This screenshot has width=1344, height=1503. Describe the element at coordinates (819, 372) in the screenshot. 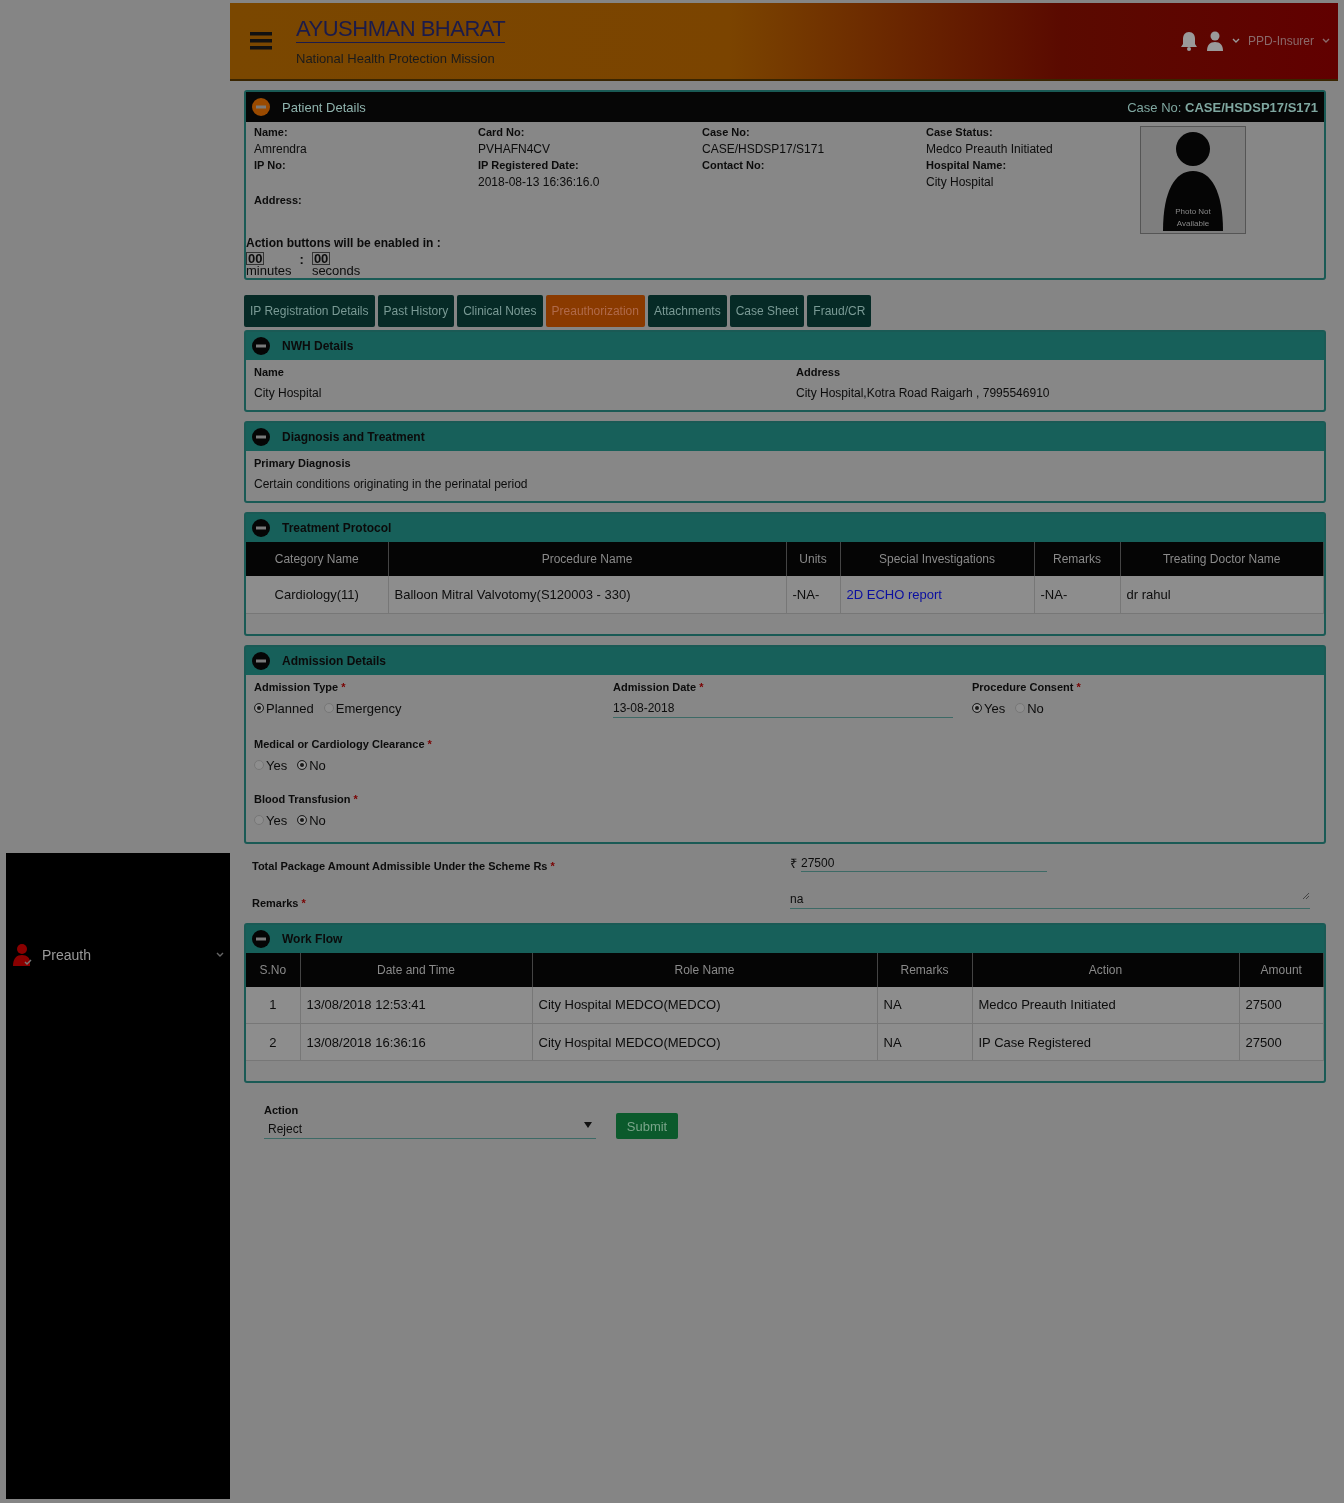

I see `field-label: Address` at that location.